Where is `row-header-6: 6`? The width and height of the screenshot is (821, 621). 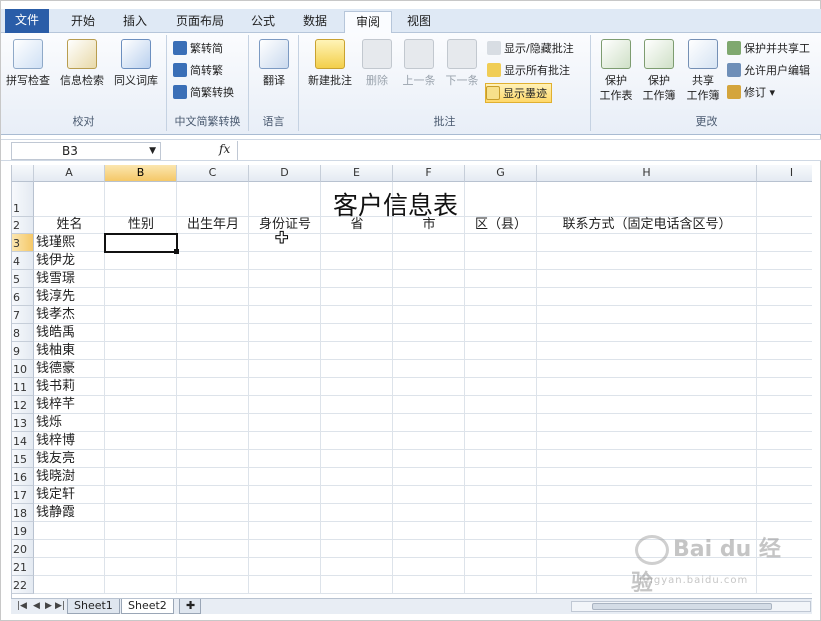 row-header-6: 6 is located at coordinates (23, 297).